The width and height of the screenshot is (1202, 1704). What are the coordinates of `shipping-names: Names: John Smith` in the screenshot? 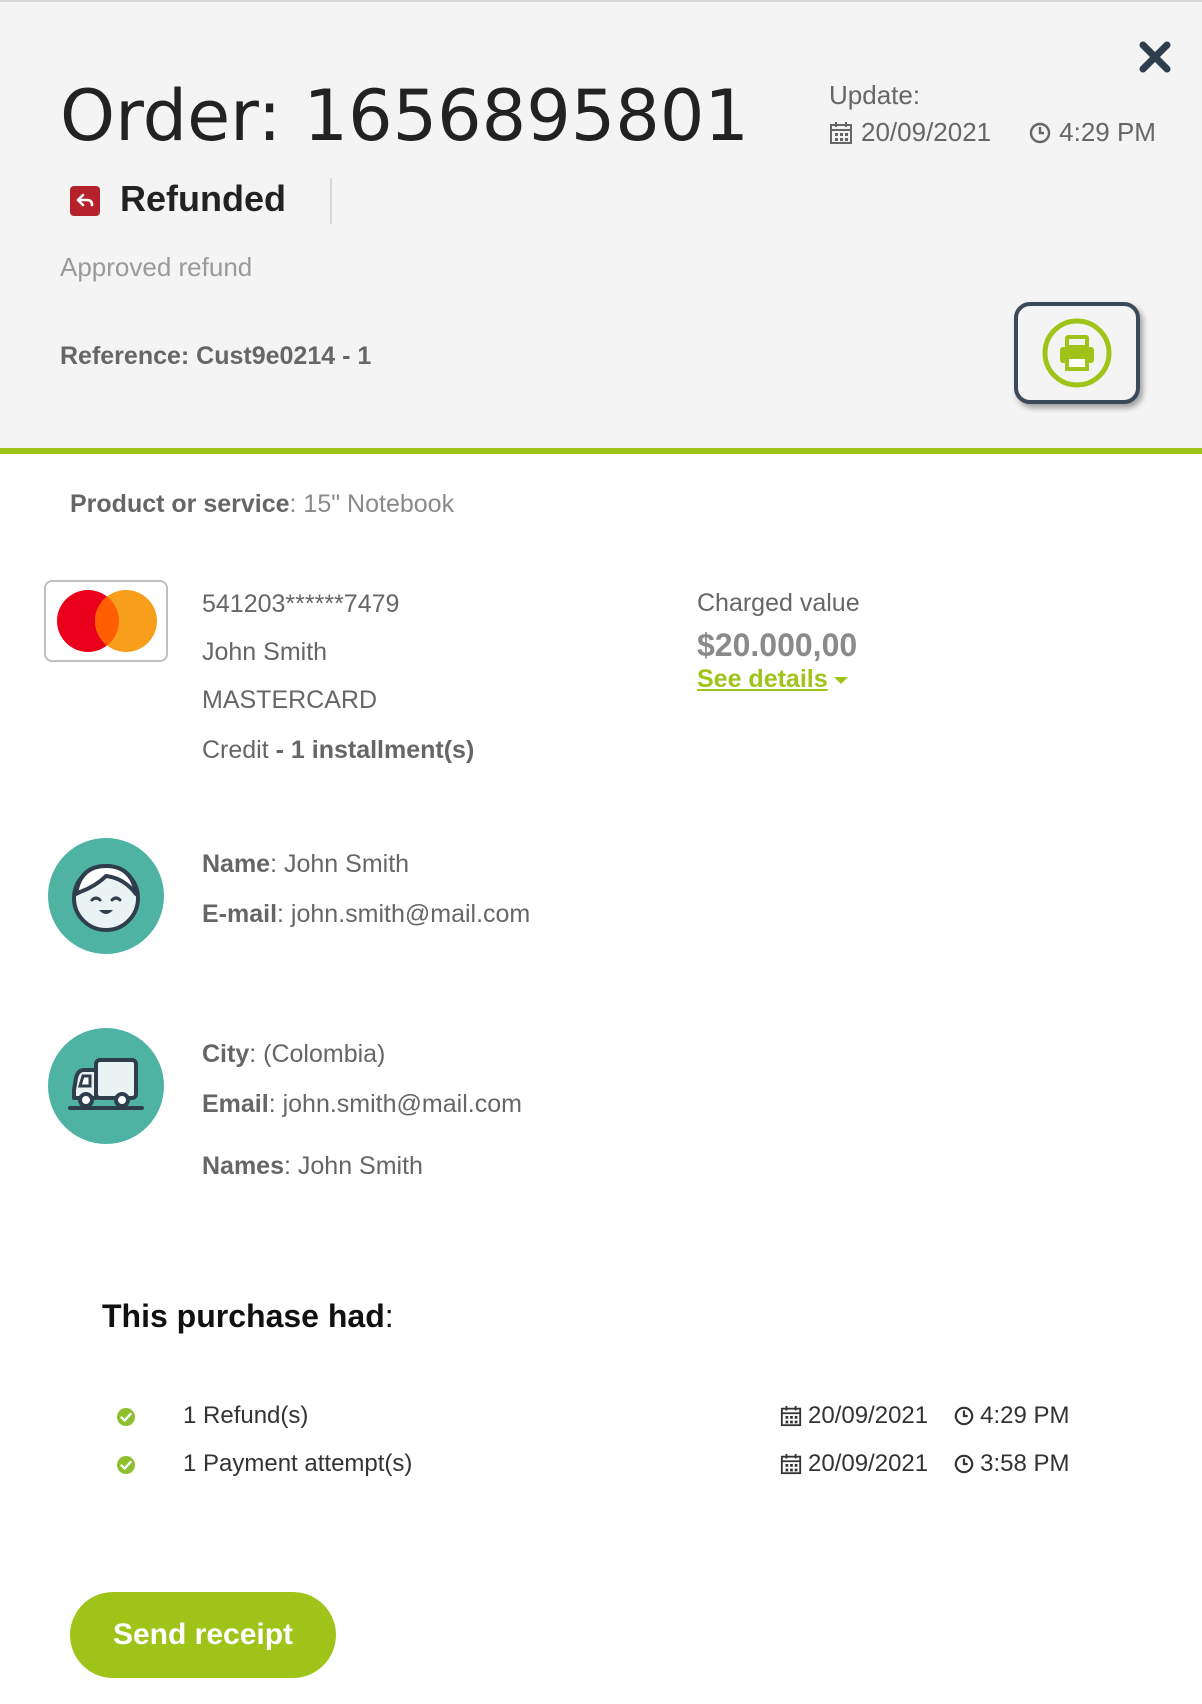 It's located at (312, 1166).